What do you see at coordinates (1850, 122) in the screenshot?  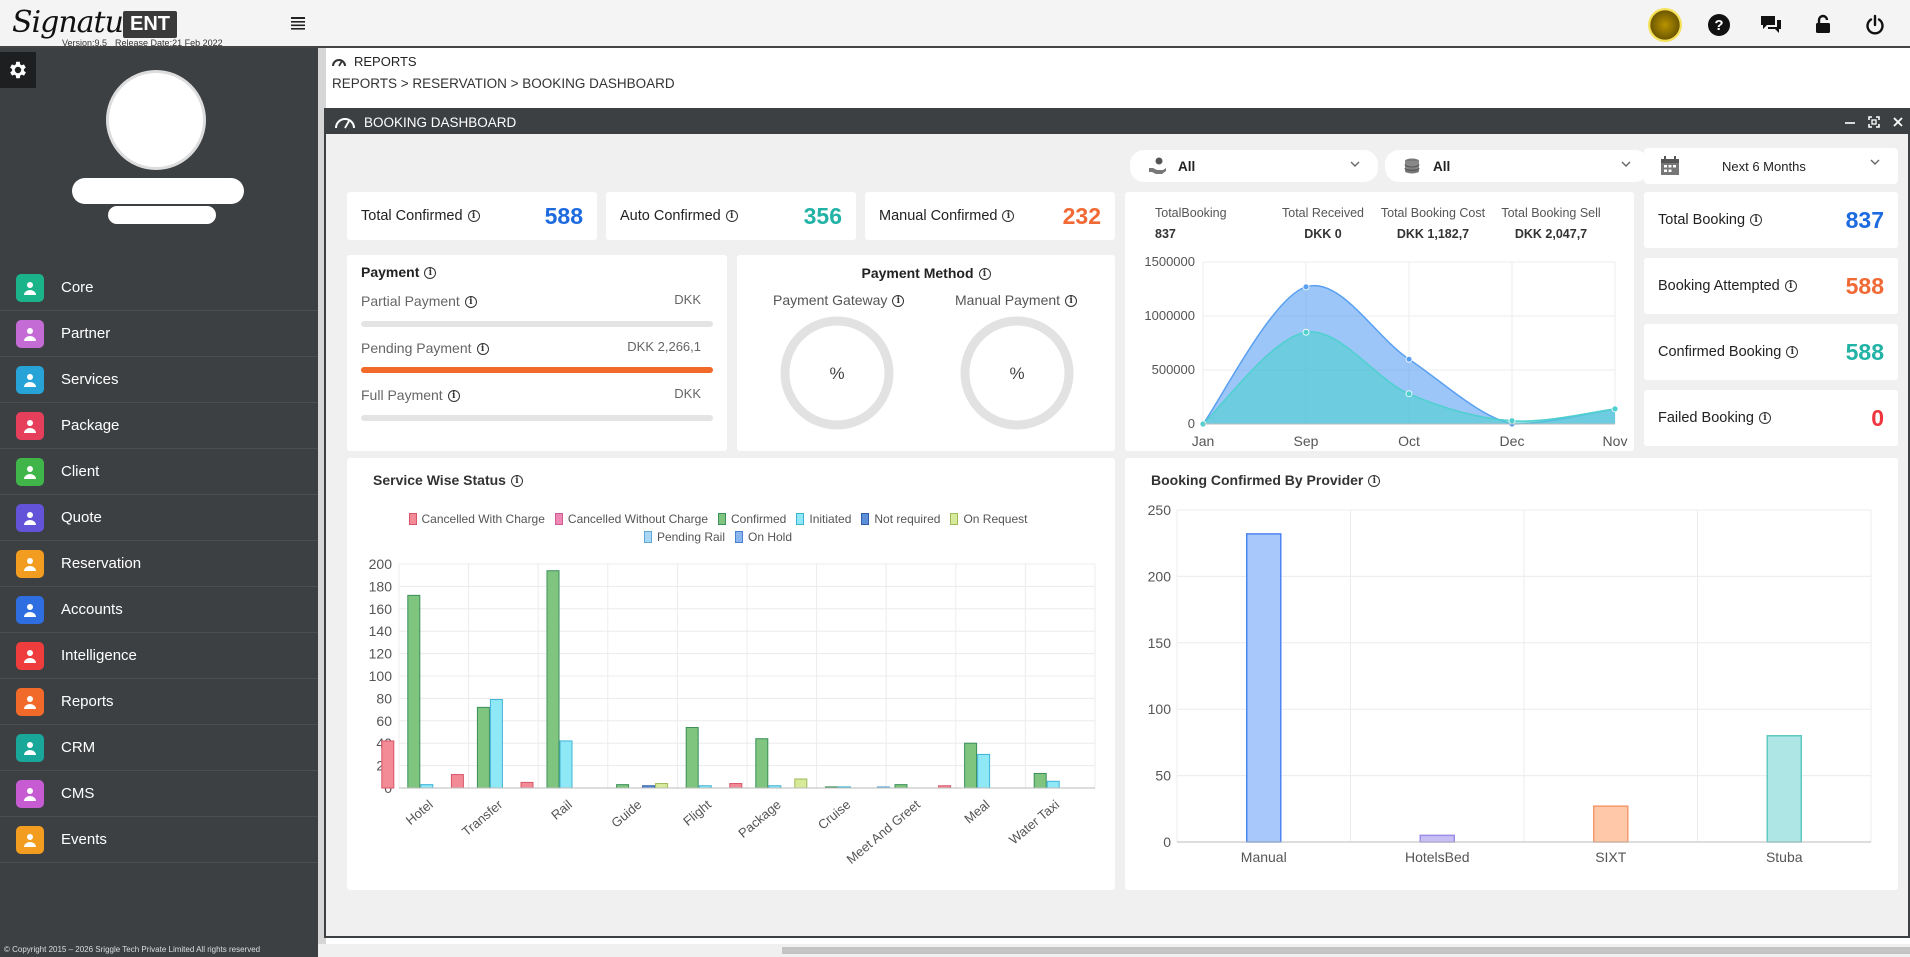 I see `minimize-icon` at bounding box center [1850, 122].